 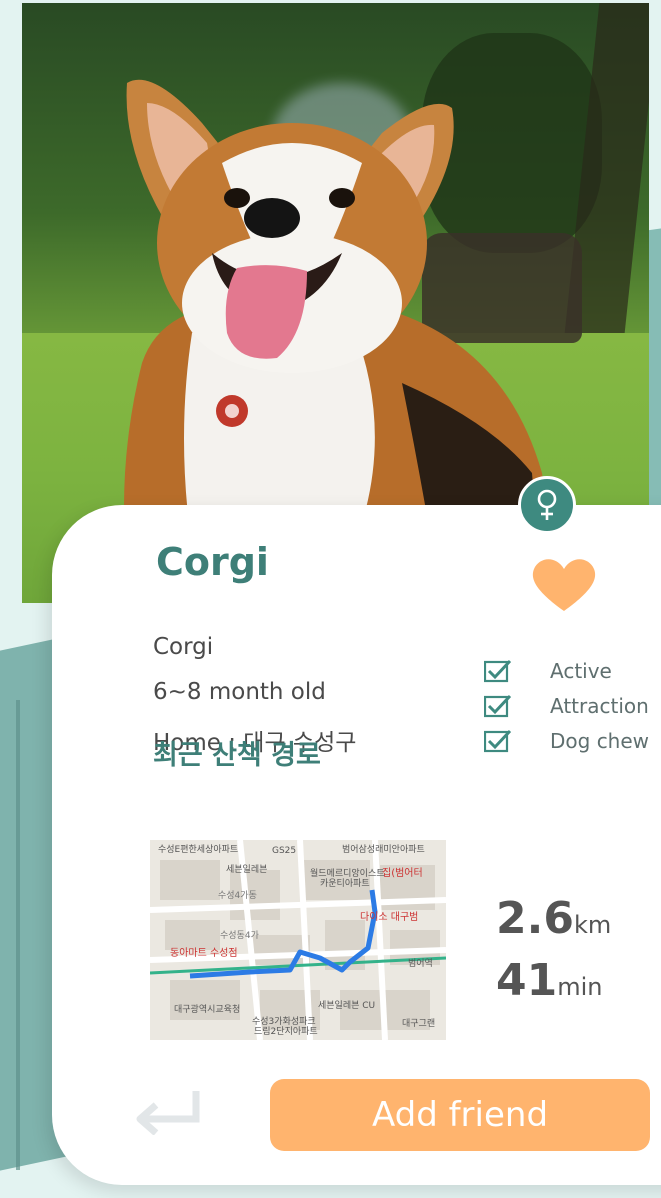 I want to click on map-label: 드림2단지아파트, so click(x=286, y=1032).